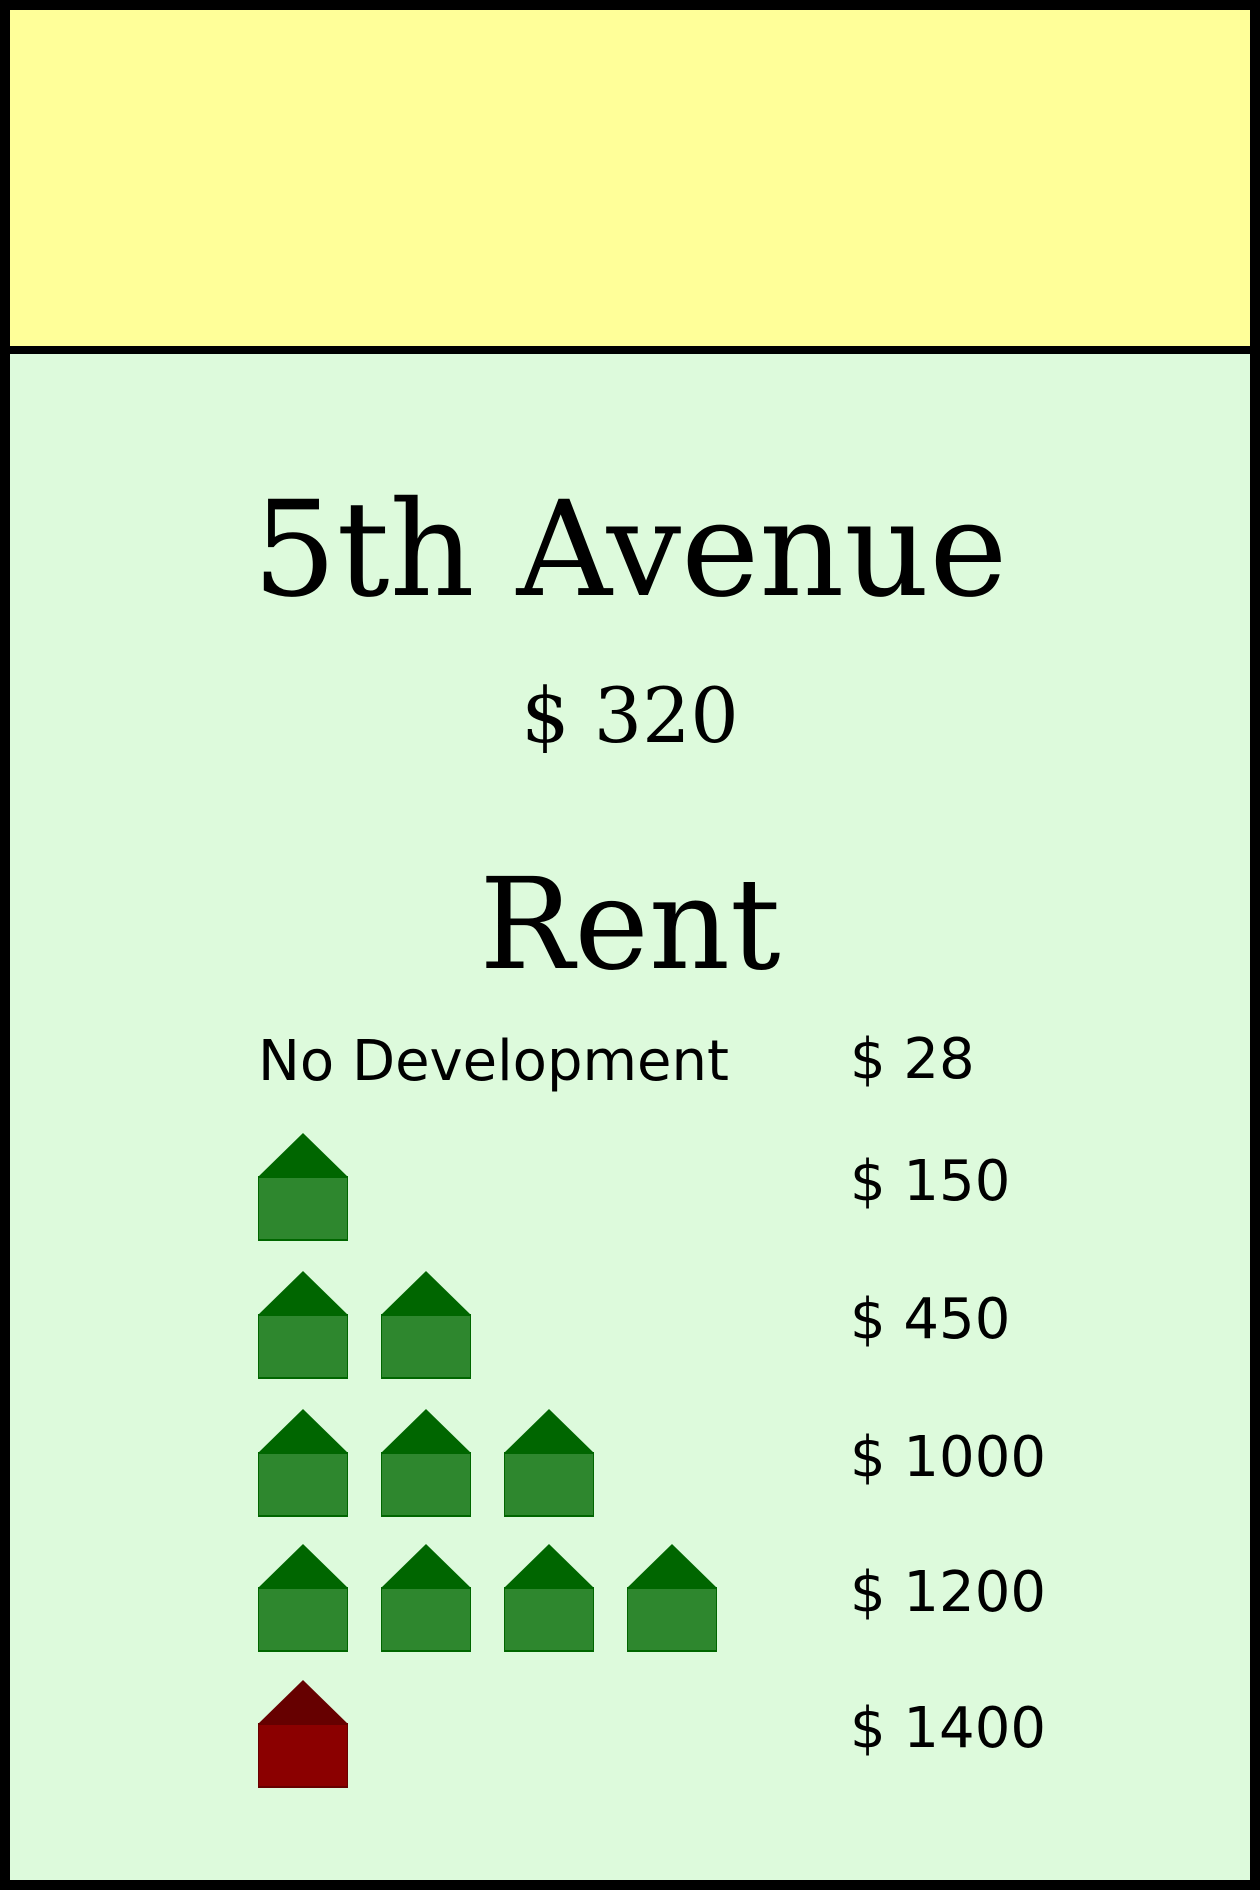 Image resolution: width=1260 pixels, height=1890 pixels. Describe the element at coordinates (948, 1457) in the screenshot. I see `rent-amount: $ 1000` at that location.